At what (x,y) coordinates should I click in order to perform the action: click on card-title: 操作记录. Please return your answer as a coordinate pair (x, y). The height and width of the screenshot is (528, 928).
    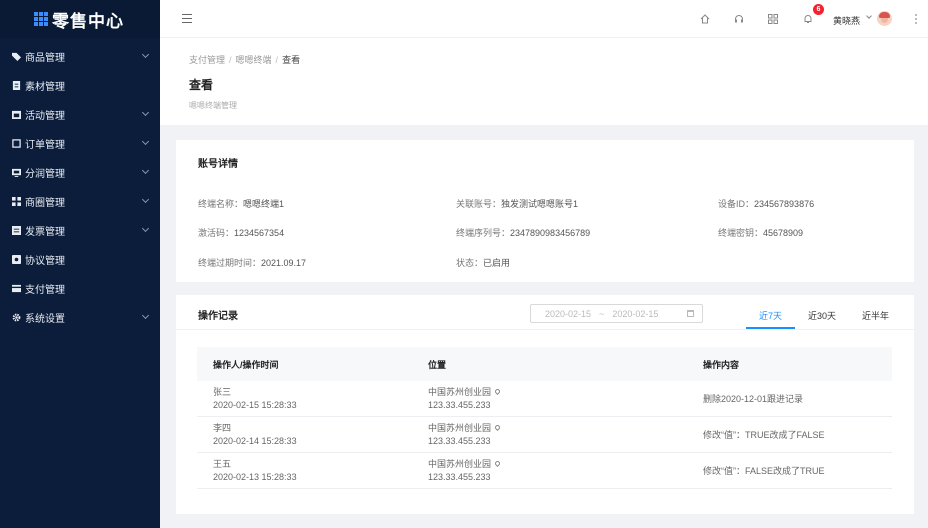
    Looking at the image, I should click on (218, 316).